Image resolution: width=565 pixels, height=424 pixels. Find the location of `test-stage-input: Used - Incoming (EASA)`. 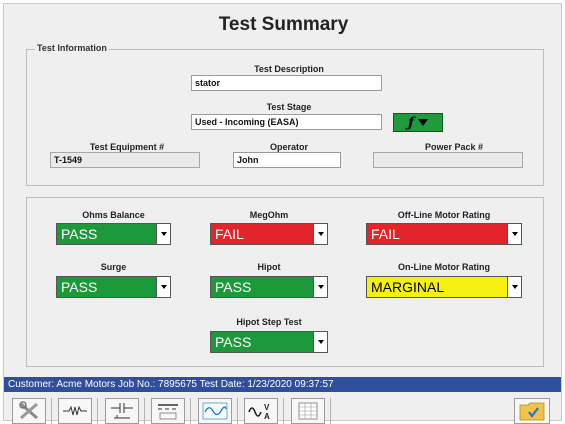

test-stage-input: Used - Incoming (EASA) is located at coordinates (286, 122).